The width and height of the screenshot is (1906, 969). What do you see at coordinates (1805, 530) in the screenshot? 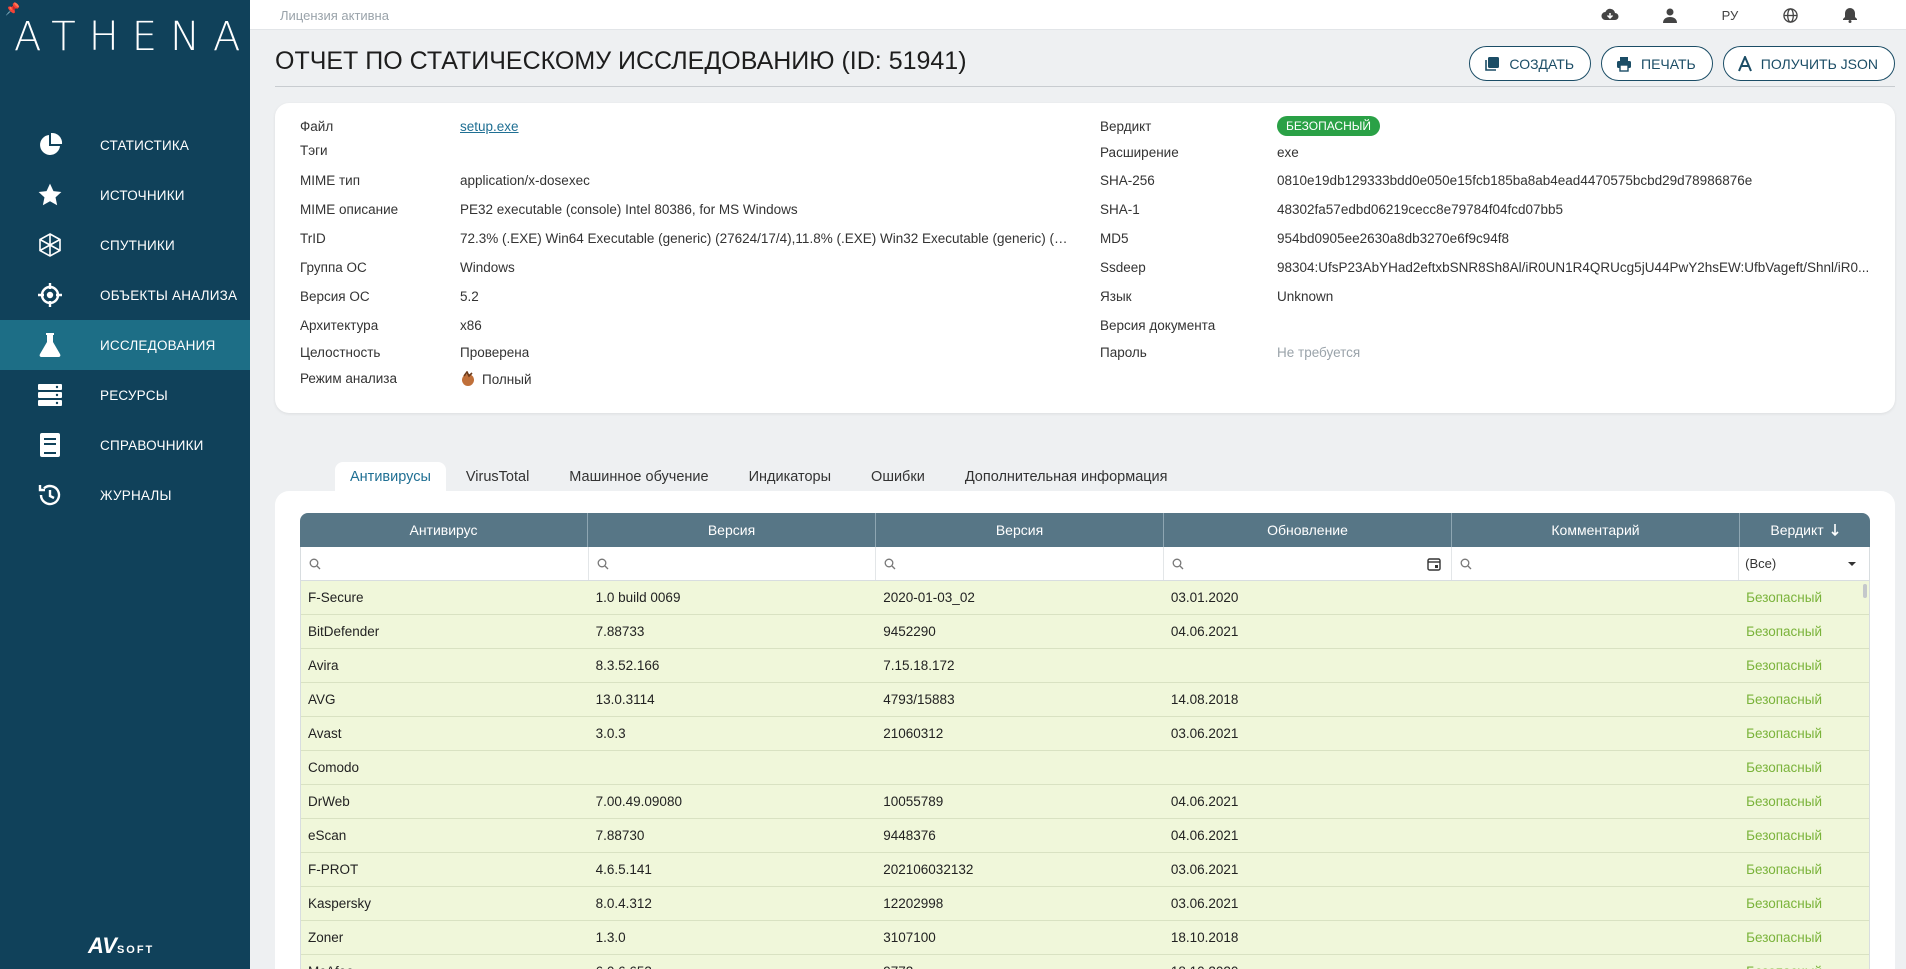
I see `column-header-verdict: Вердикт` at bounding box center [1805, 530].